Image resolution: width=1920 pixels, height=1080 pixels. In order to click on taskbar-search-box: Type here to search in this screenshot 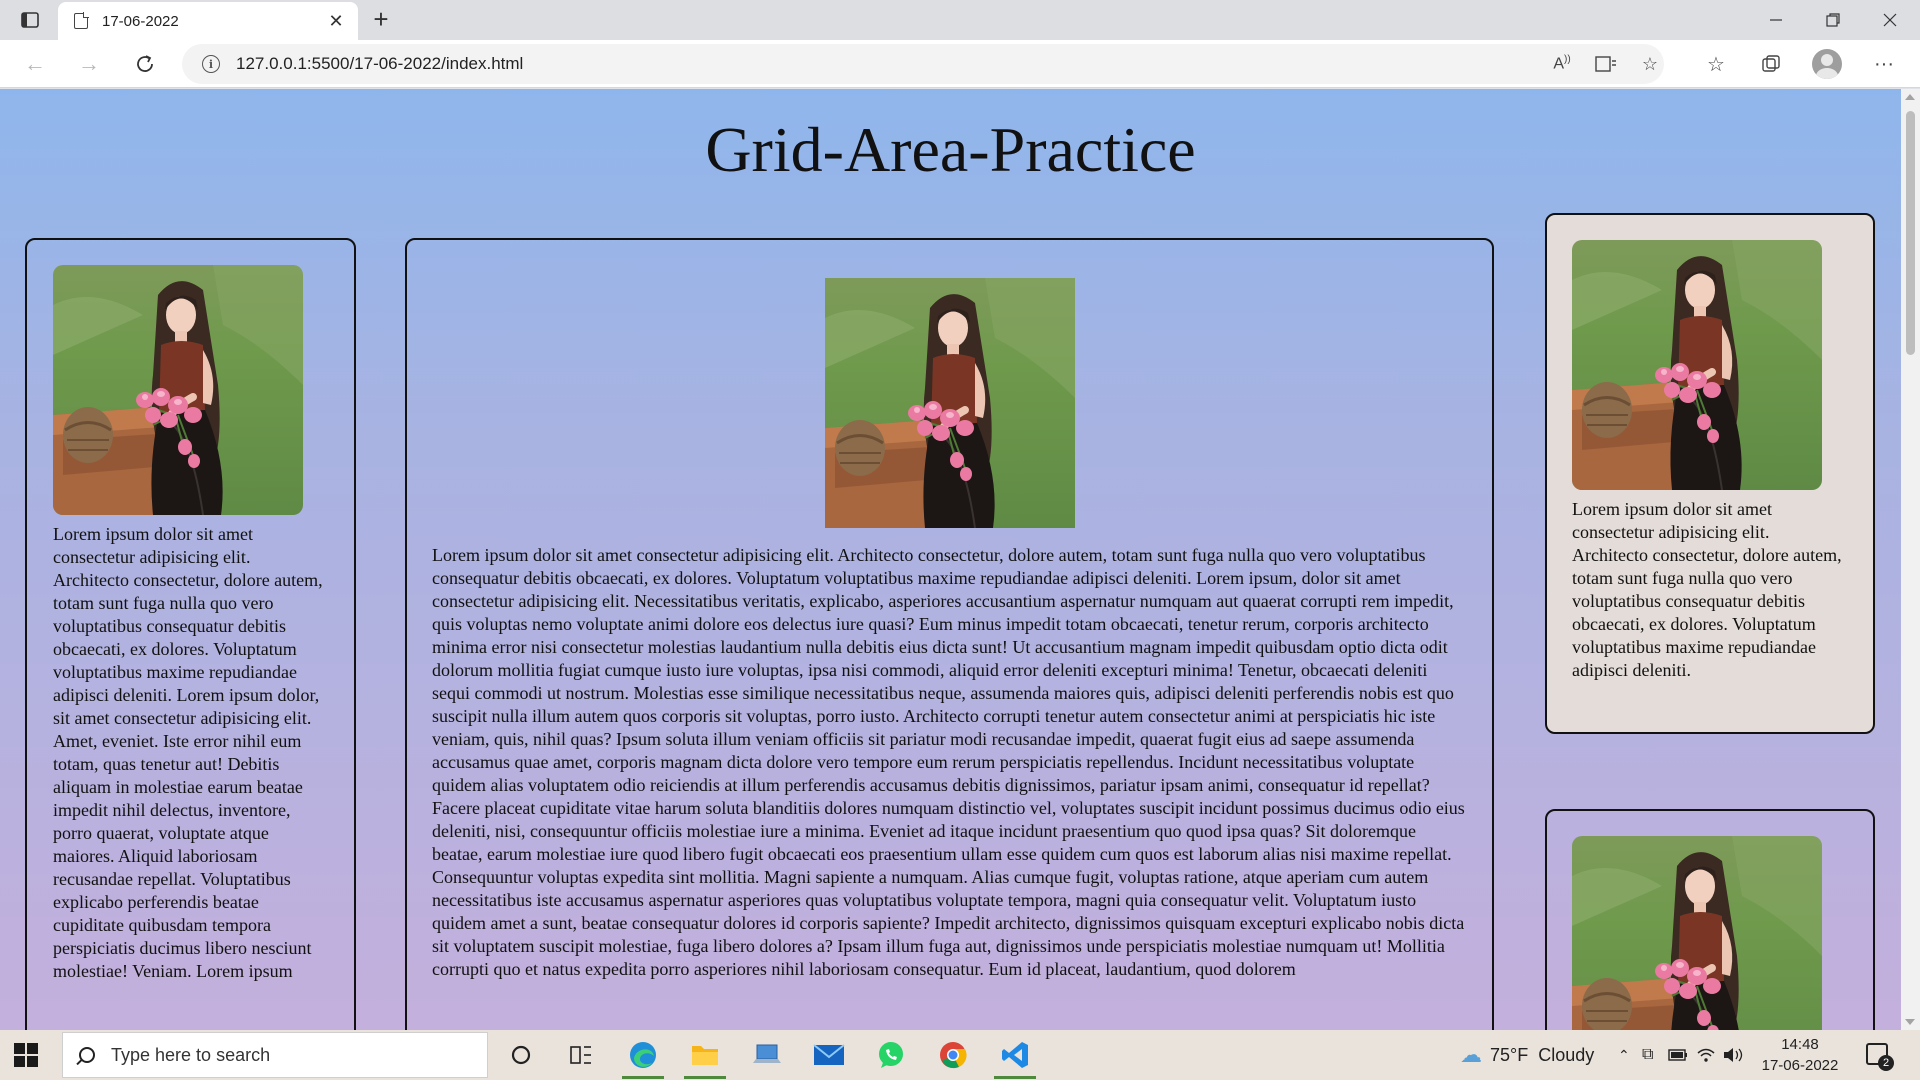, I will do `click(275, 1055)`.